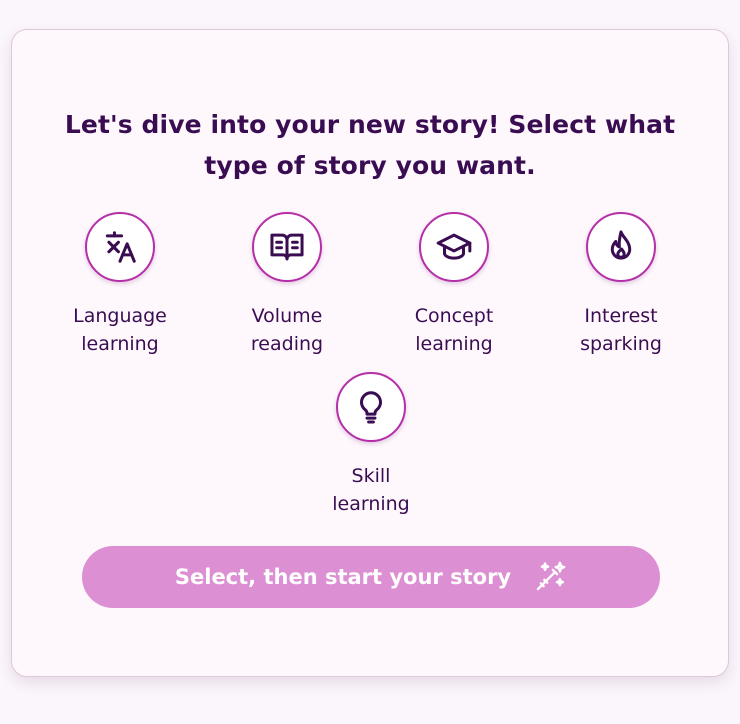  I want to click on option-skill-learning-button, so click(371, 407).